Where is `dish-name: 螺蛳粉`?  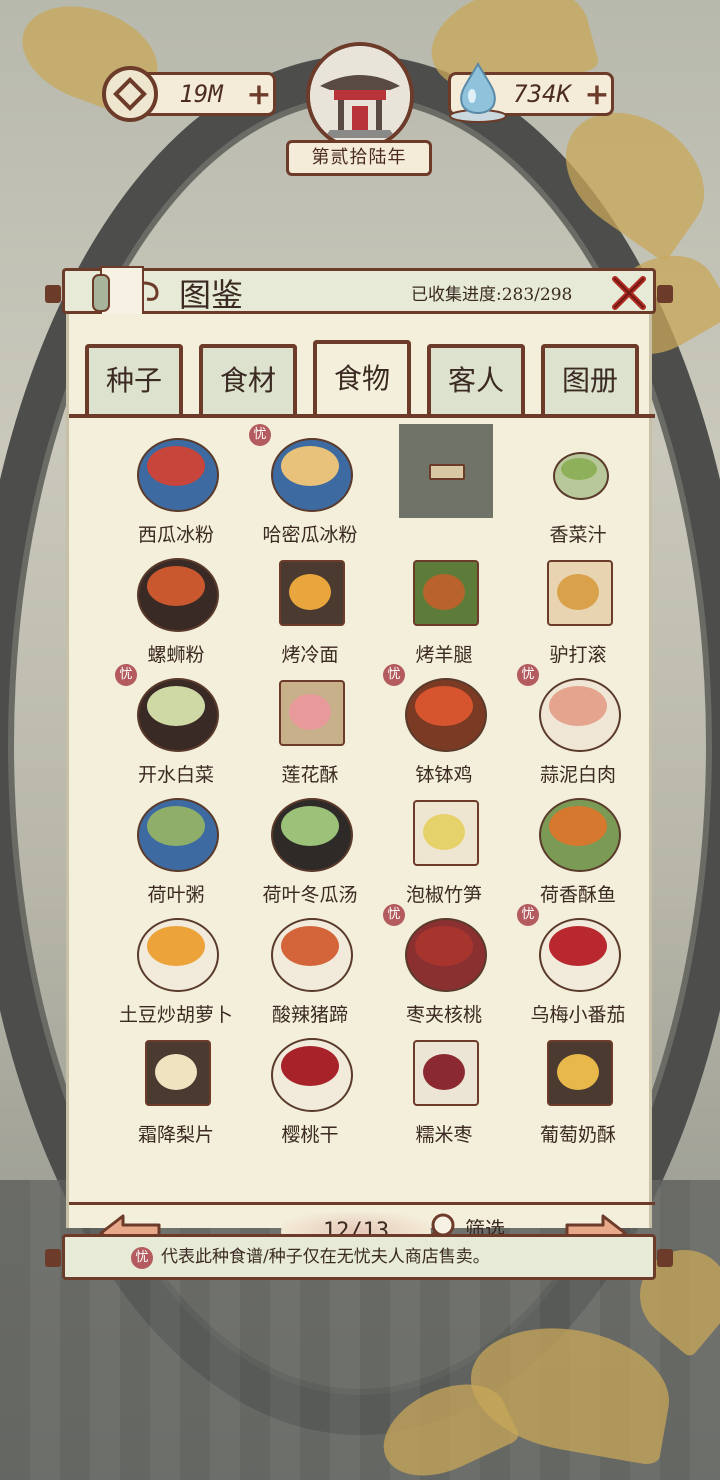 dish-name: 螺蛳粉 is located at coordinates (176, 655).